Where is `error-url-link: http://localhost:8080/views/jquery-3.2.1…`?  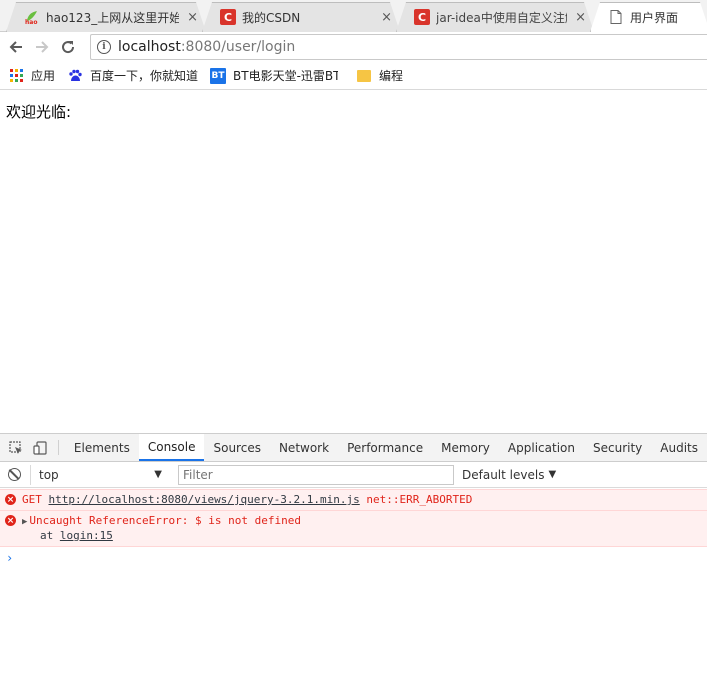 error-url-link: http://localhost:8080/views/jquery-3.2.1… is located at coordinates (204, 499).